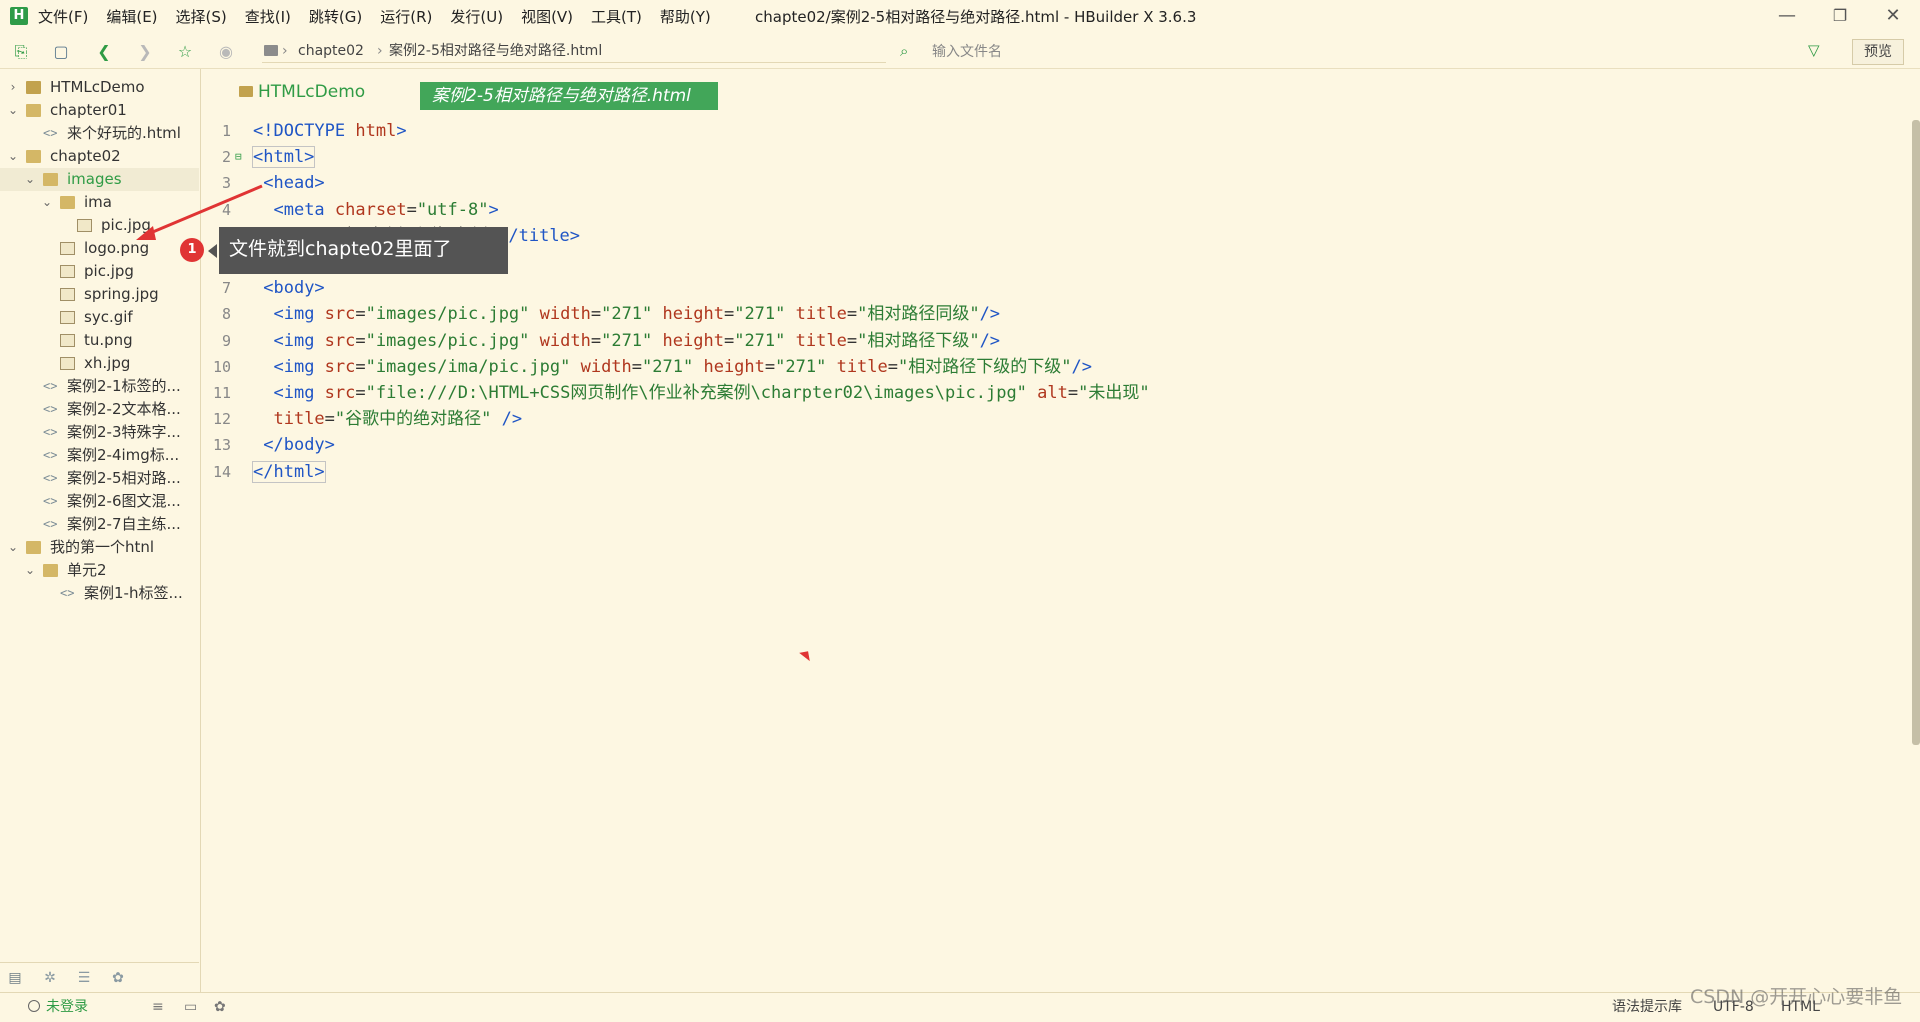 The image size is (1920, 1022). Describe the element at coordinates (268, 17) in the screenshot. I see `menu-item: 查找(I)` at that location.